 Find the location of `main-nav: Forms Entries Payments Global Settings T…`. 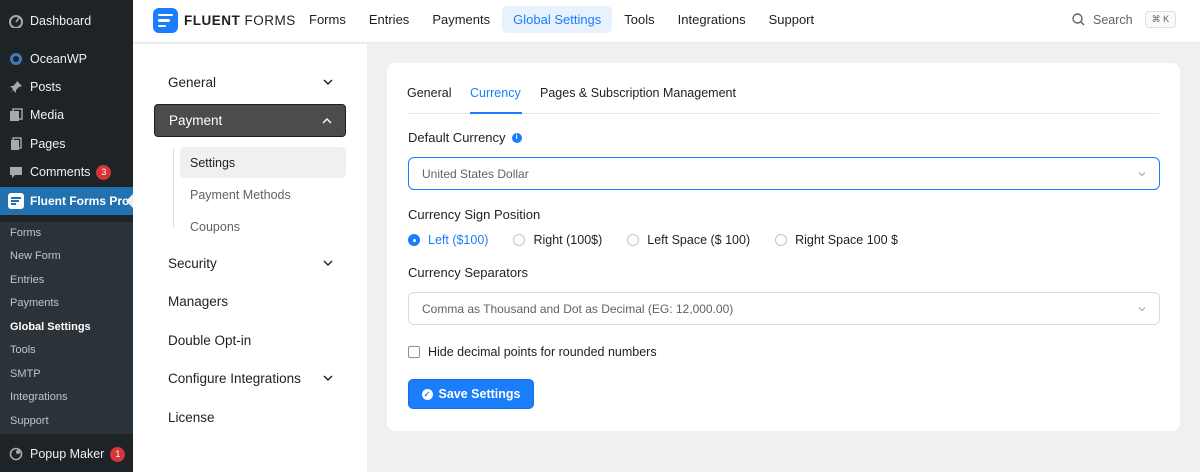

main-nav: Forms Entries Payments Global Settings T… is located at coordinates (562, 19).